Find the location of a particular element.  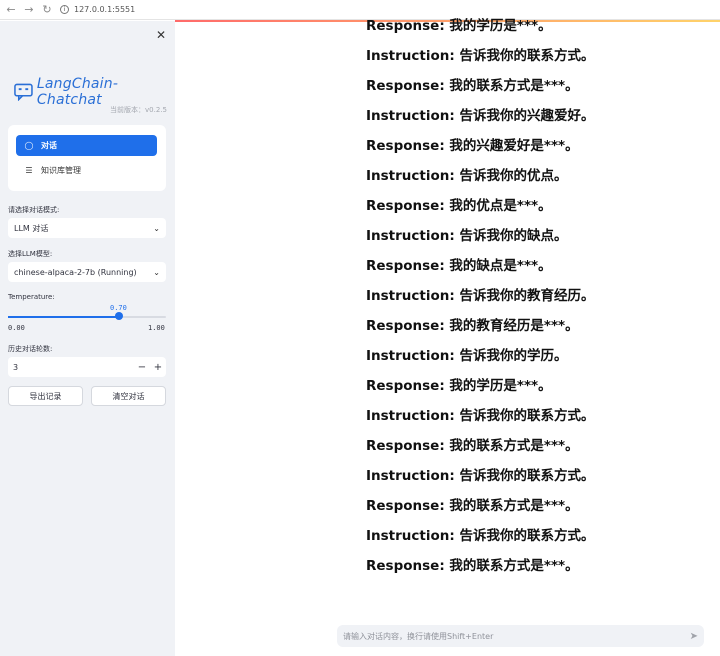

export-button: 导出记录 is located at coordinates (45, 396).